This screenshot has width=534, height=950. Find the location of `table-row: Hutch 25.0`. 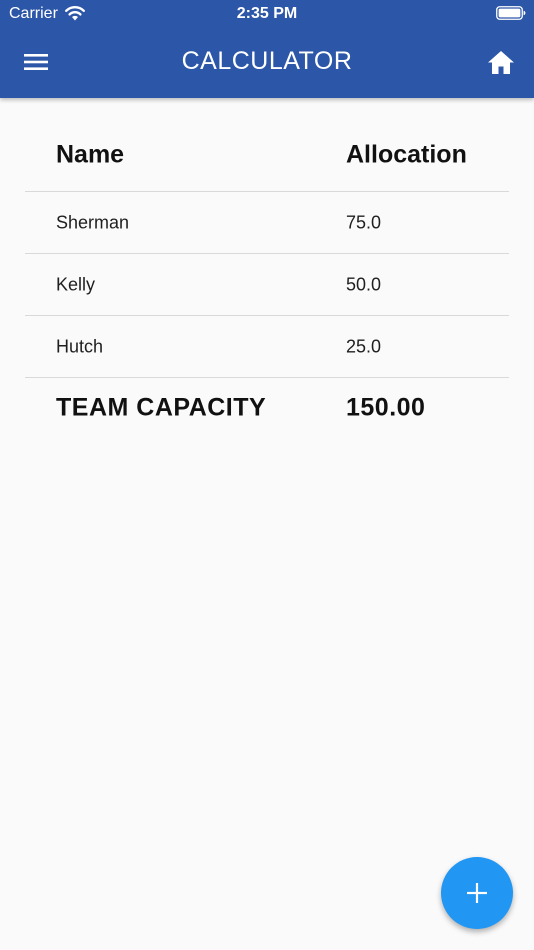

table-row: Hutch 25.0 is located at coordinates (267, 347).